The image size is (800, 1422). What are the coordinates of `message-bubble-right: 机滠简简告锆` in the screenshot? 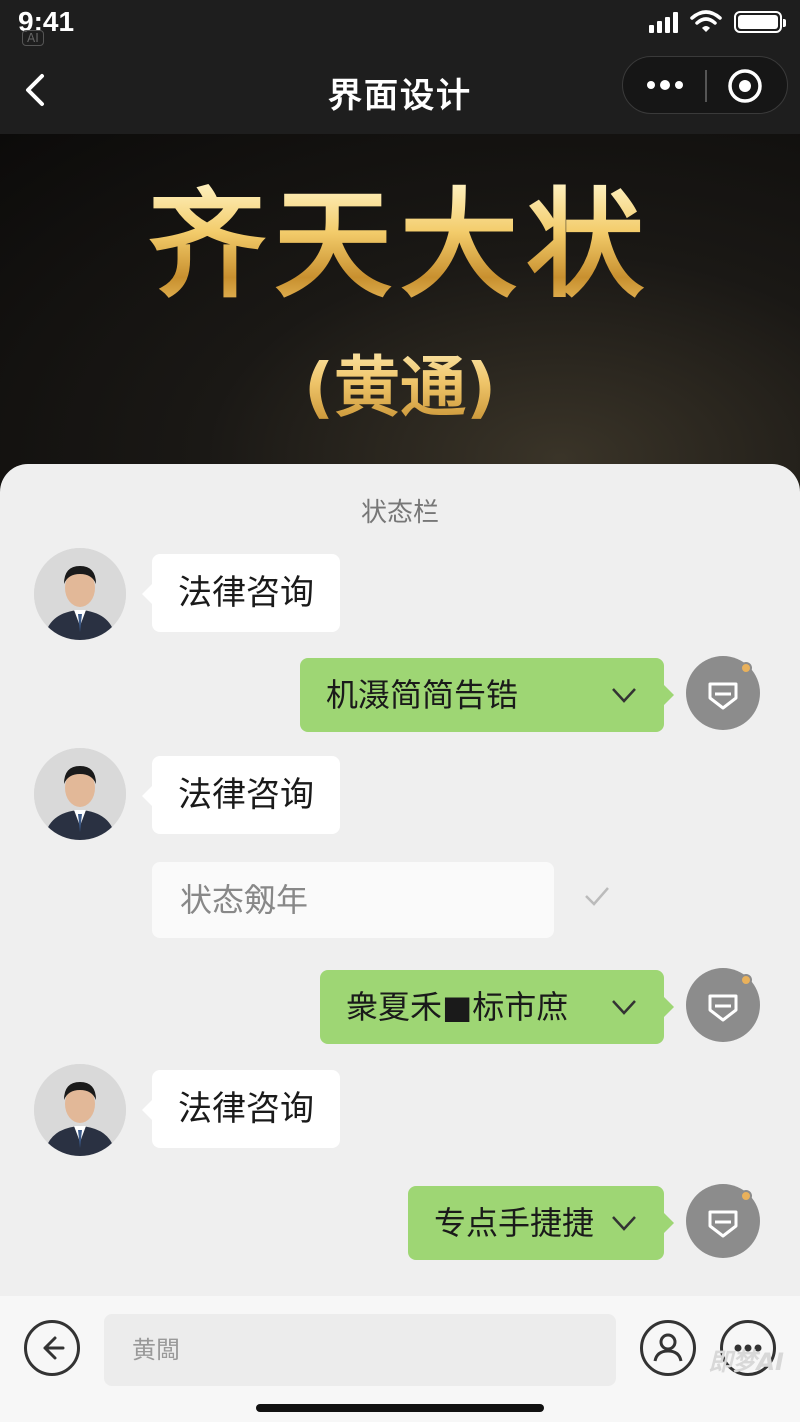 It's located at (487, 695).